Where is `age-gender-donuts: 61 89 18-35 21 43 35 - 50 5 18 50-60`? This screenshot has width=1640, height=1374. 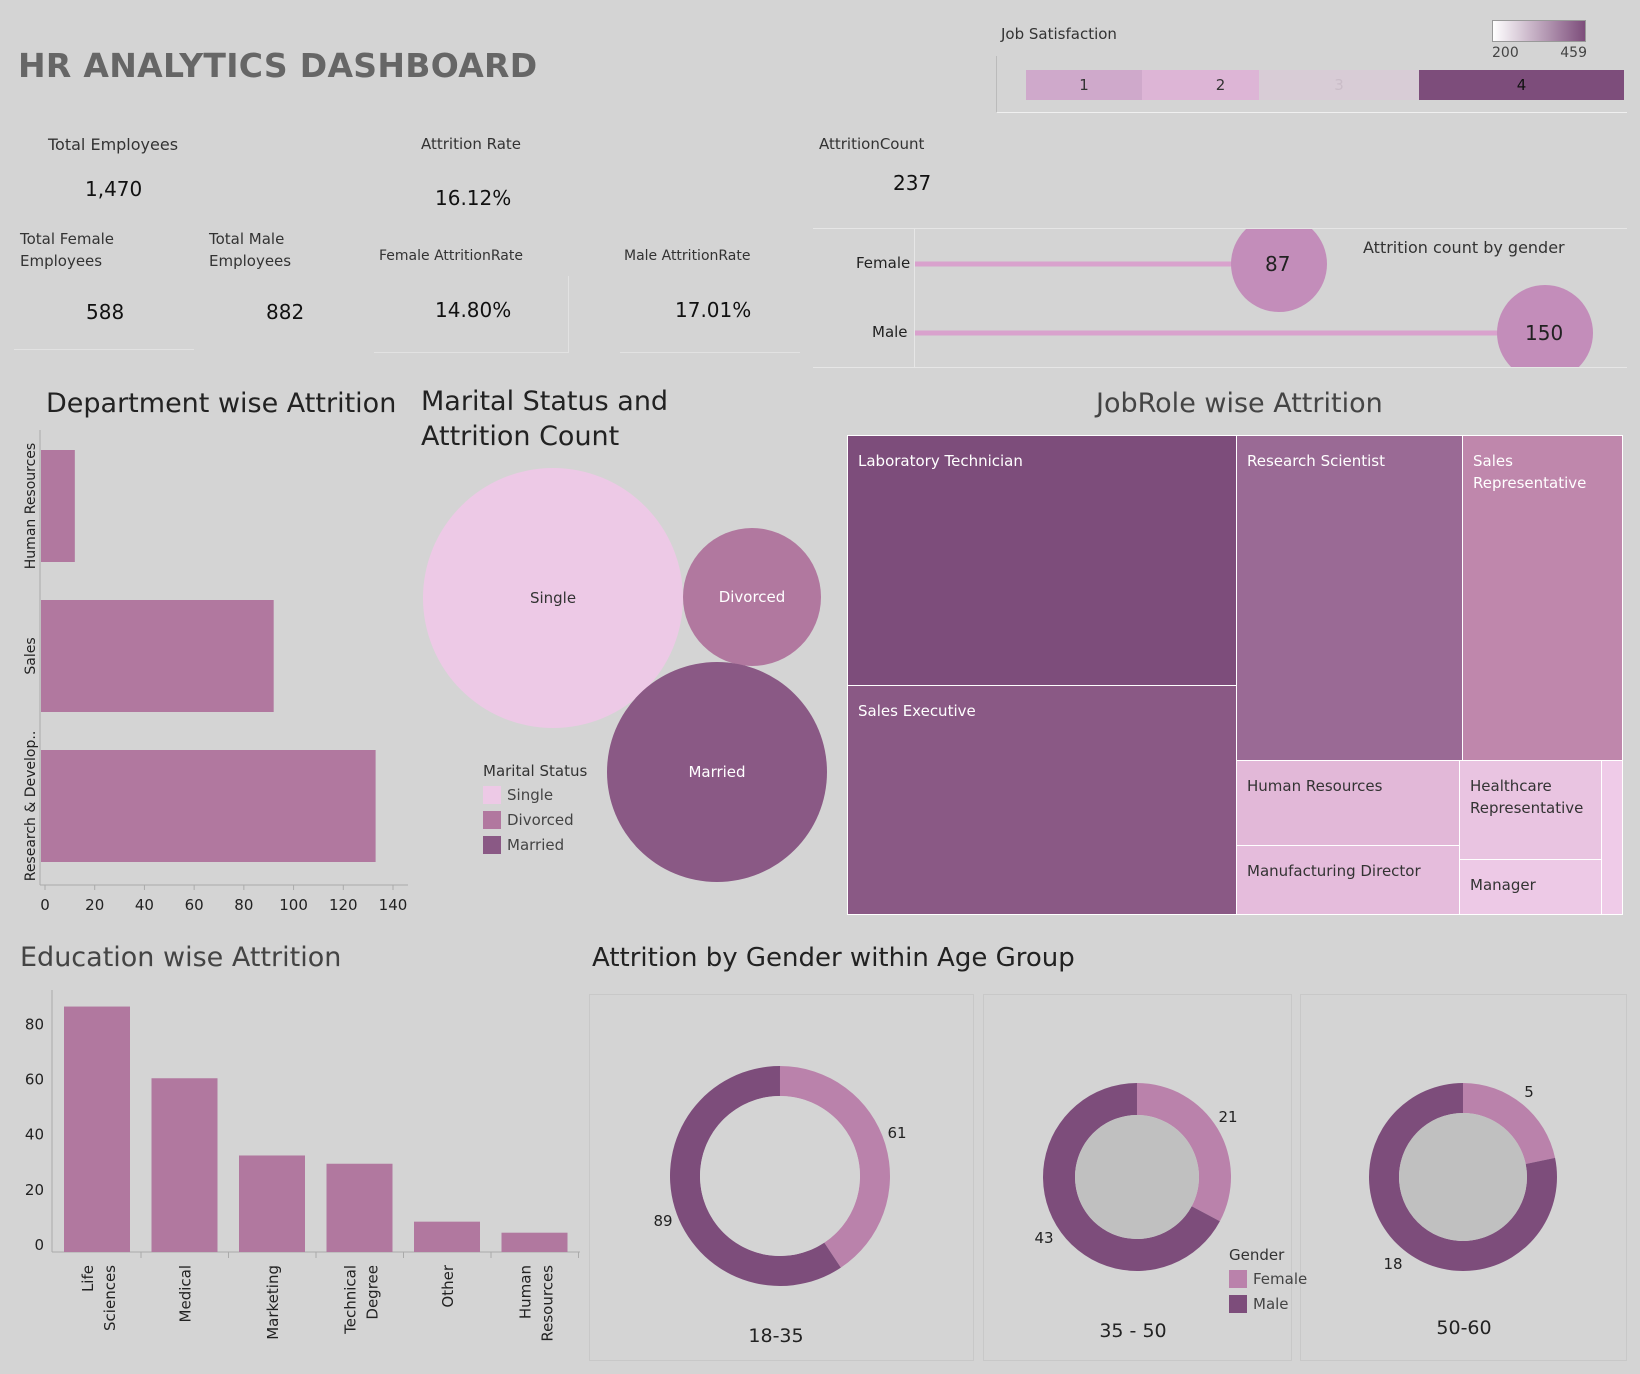 age-gender-donuts: 61 89 18-35 21 43 35 - 50 5 18 50-60 is located at coordinates (1105, 1206).